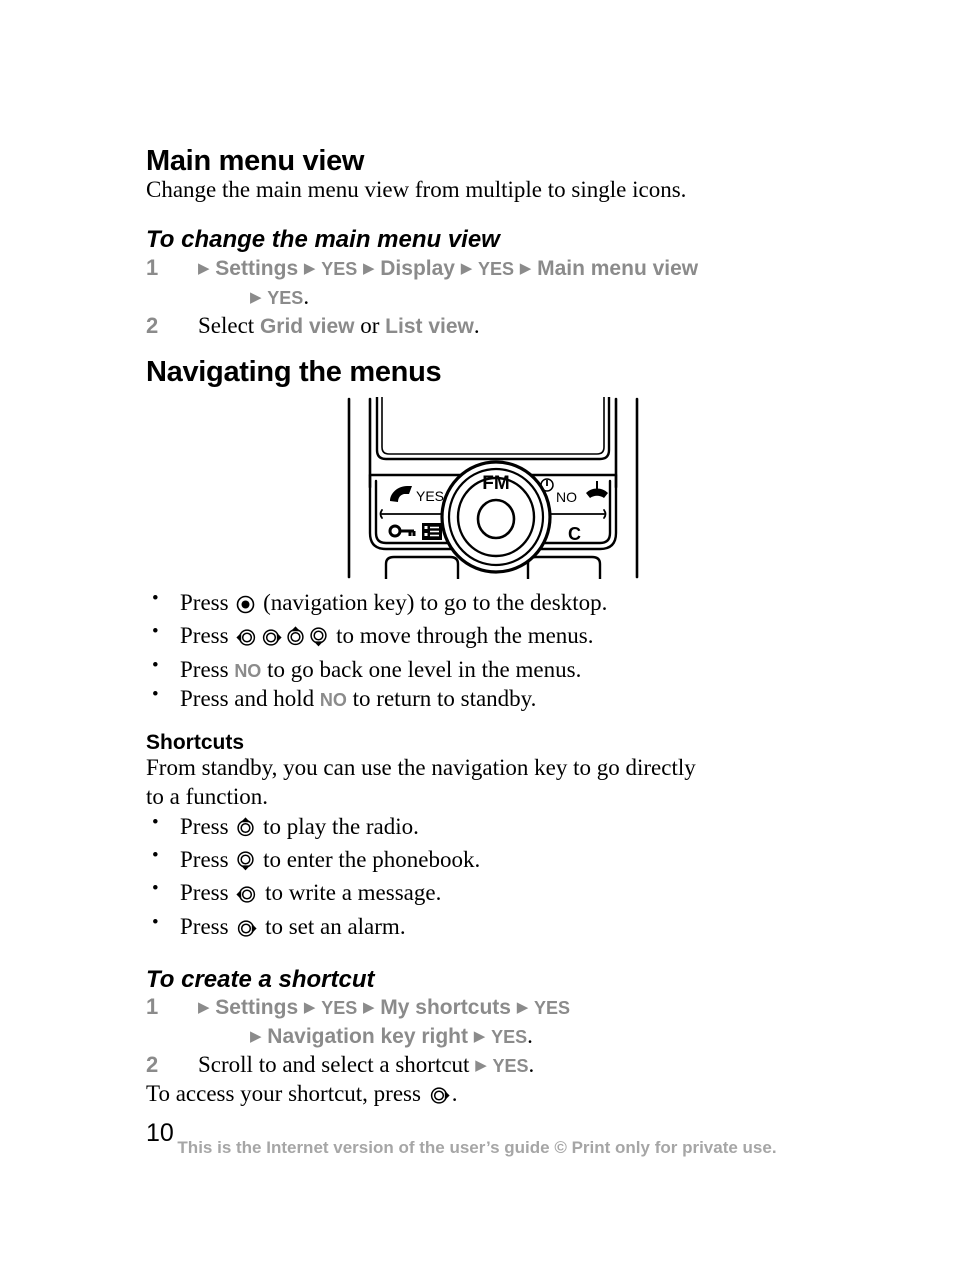 This screenshot has width=954, height=1269. What do you see at coordinates (496, 828) in the screenshot?
I see `list-item: Press to play the radio.` at bounding box center [496, 828].